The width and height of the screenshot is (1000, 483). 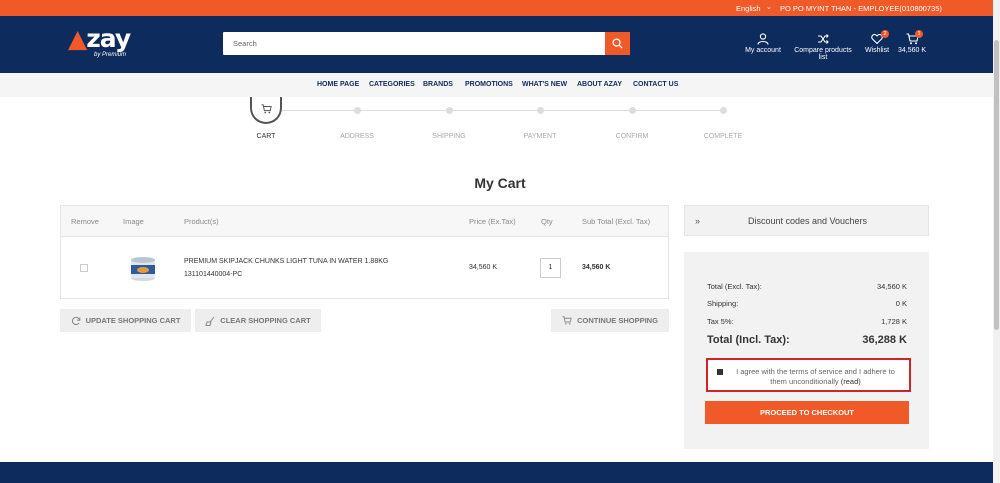 I want to click on nav-promotions: PROMOTIONS, so click(x=489, y=84).